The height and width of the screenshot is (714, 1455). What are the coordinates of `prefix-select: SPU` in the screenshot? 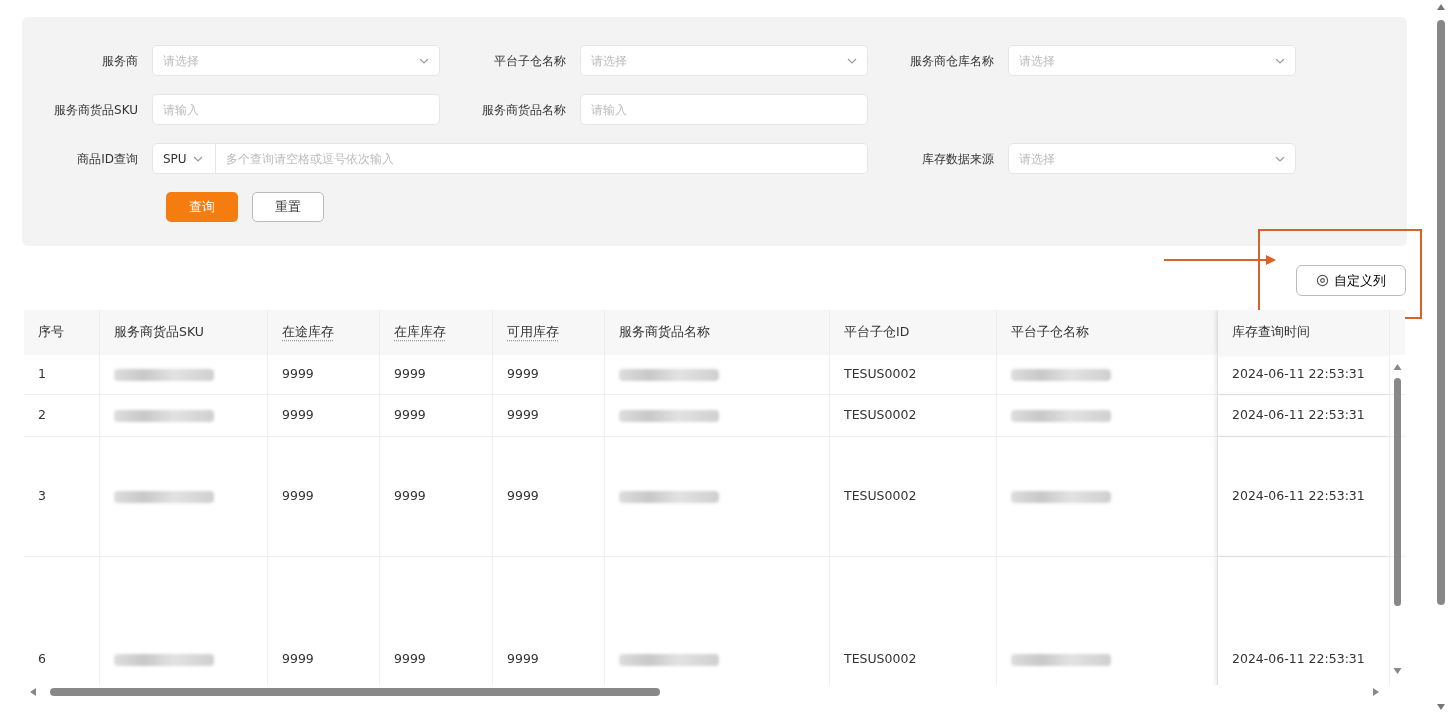 It's located at (184, 158).